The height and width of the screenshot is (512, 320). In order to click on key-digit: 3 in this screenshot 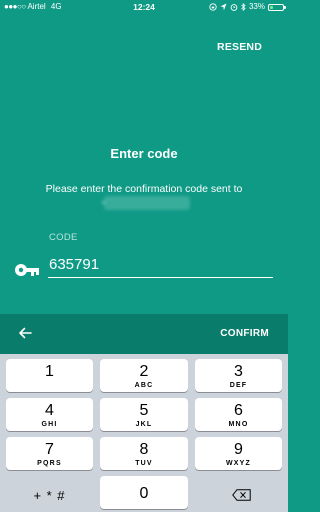, I will do `click(238, 371)`.